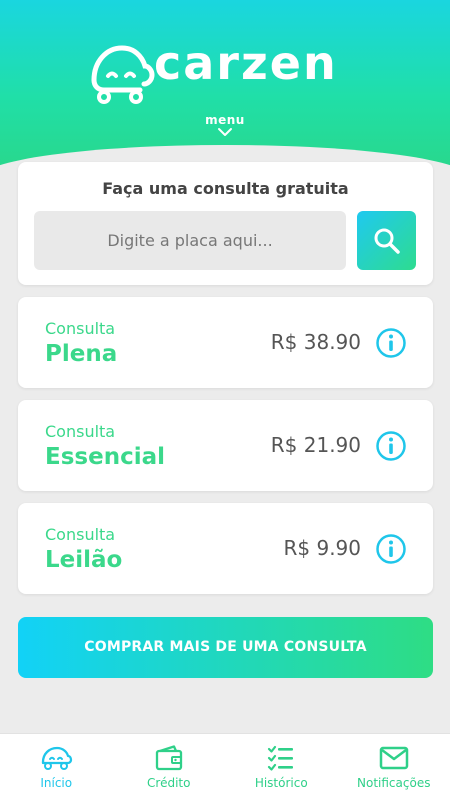 Image resolution: width=450 pixels, height=800 pixels. Describe the element at coordinates (81, 354) in the screenshot. I see `offer-name: Plena` at that location.